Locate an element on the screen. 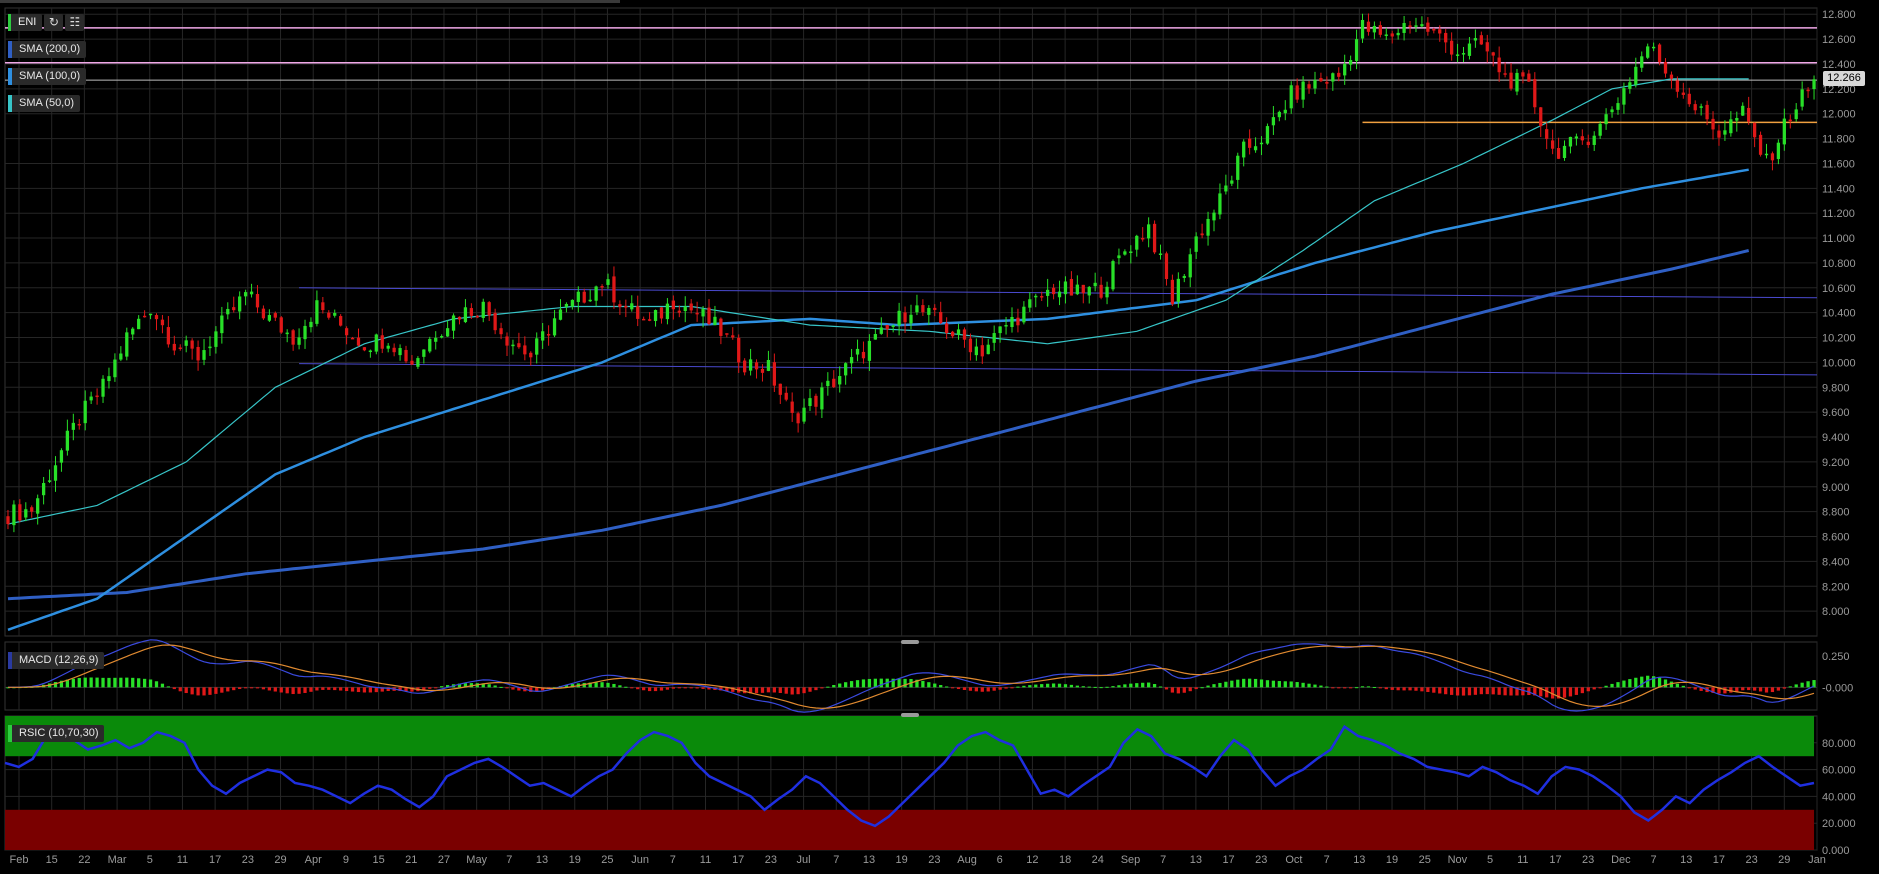  sma50-legend: SMA (50,0) is located at coordinates (44, 103).